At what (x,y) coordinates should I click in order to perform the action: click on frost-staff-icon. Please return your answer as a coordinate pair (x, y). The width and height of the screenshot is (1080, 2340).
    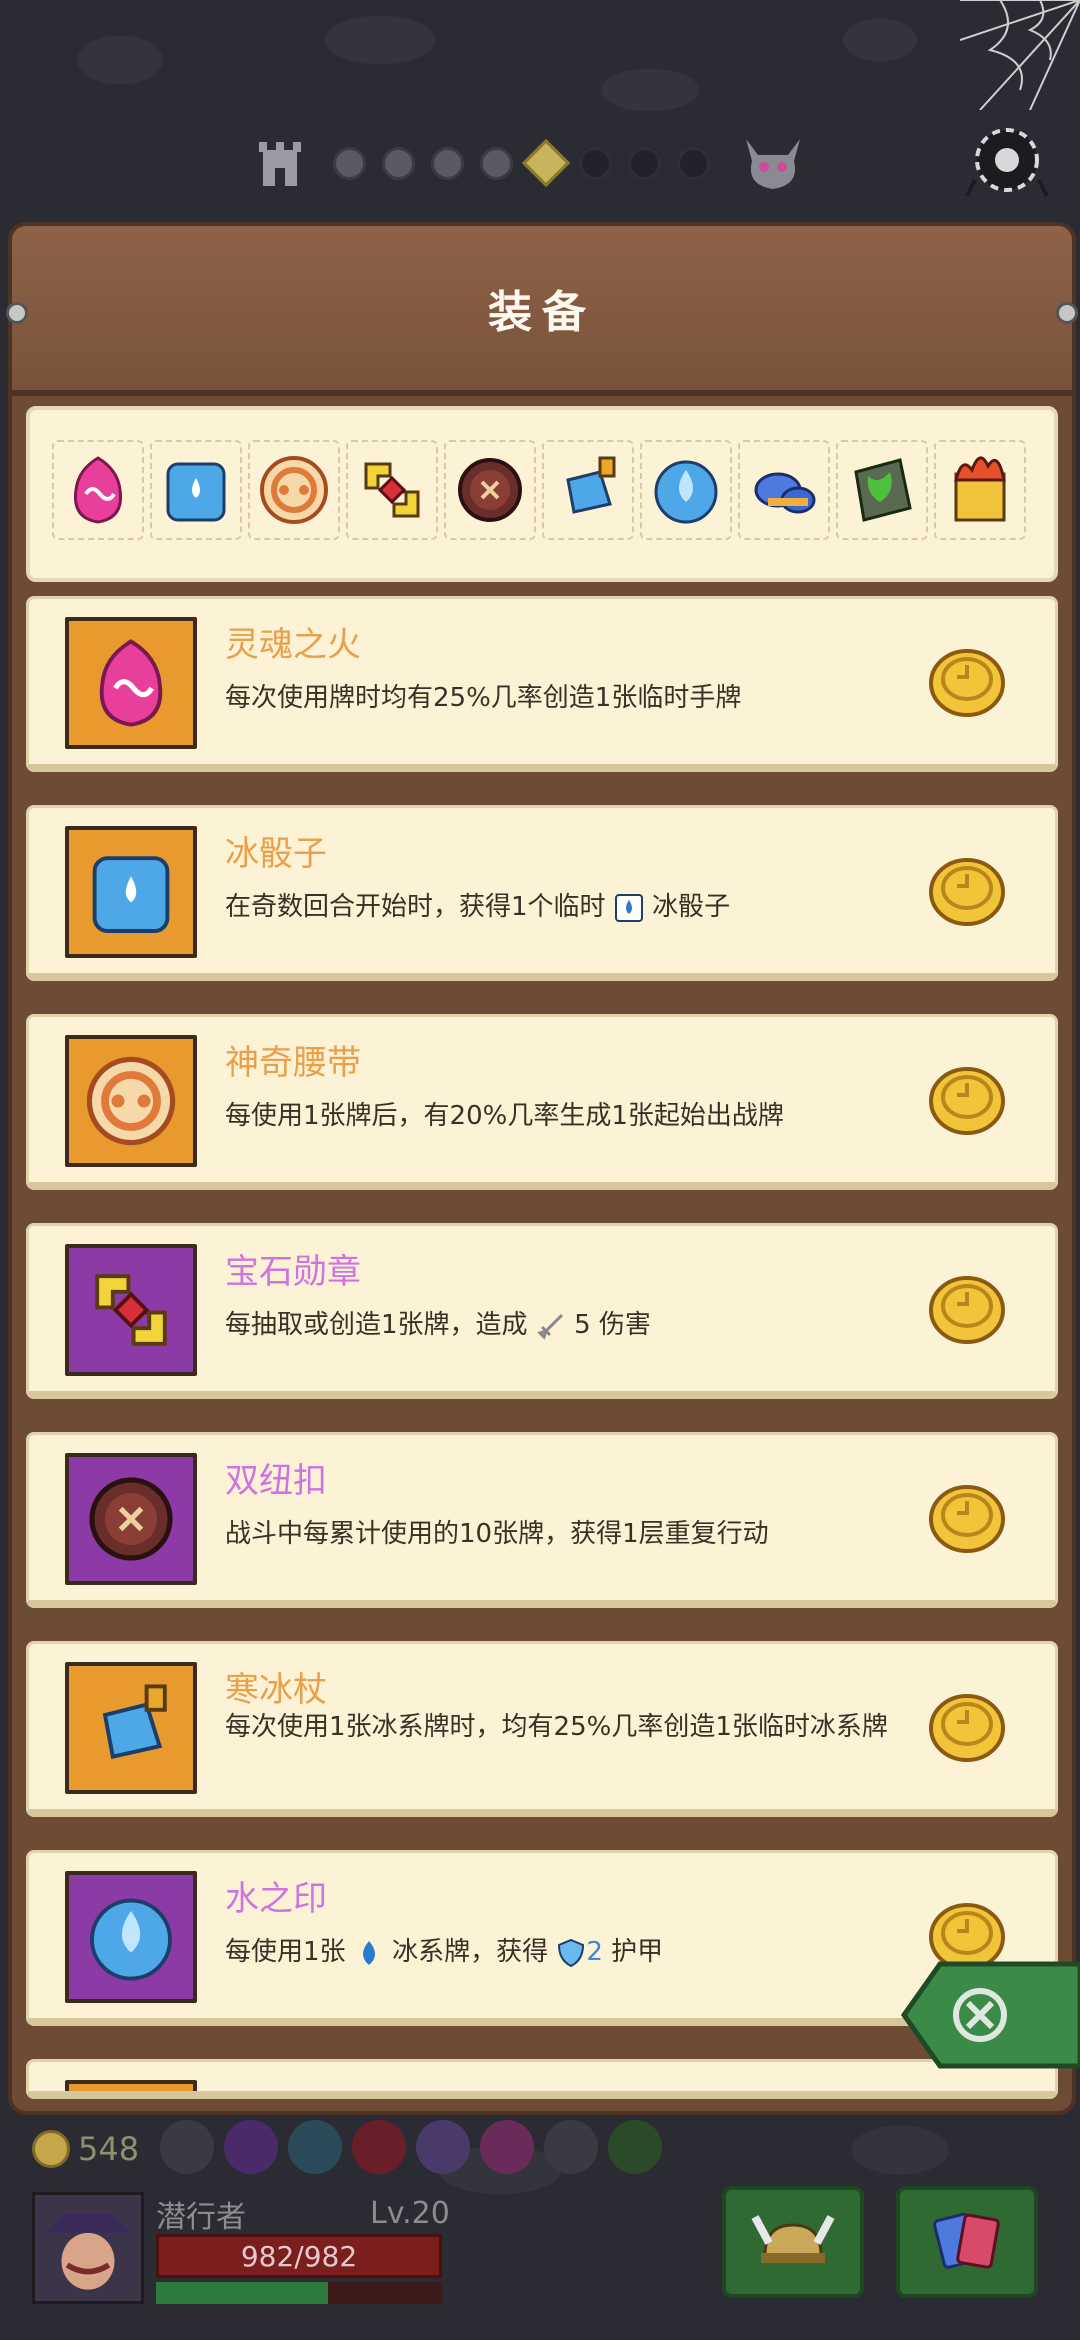
    Looking at the image, I should click on (134, 1721).